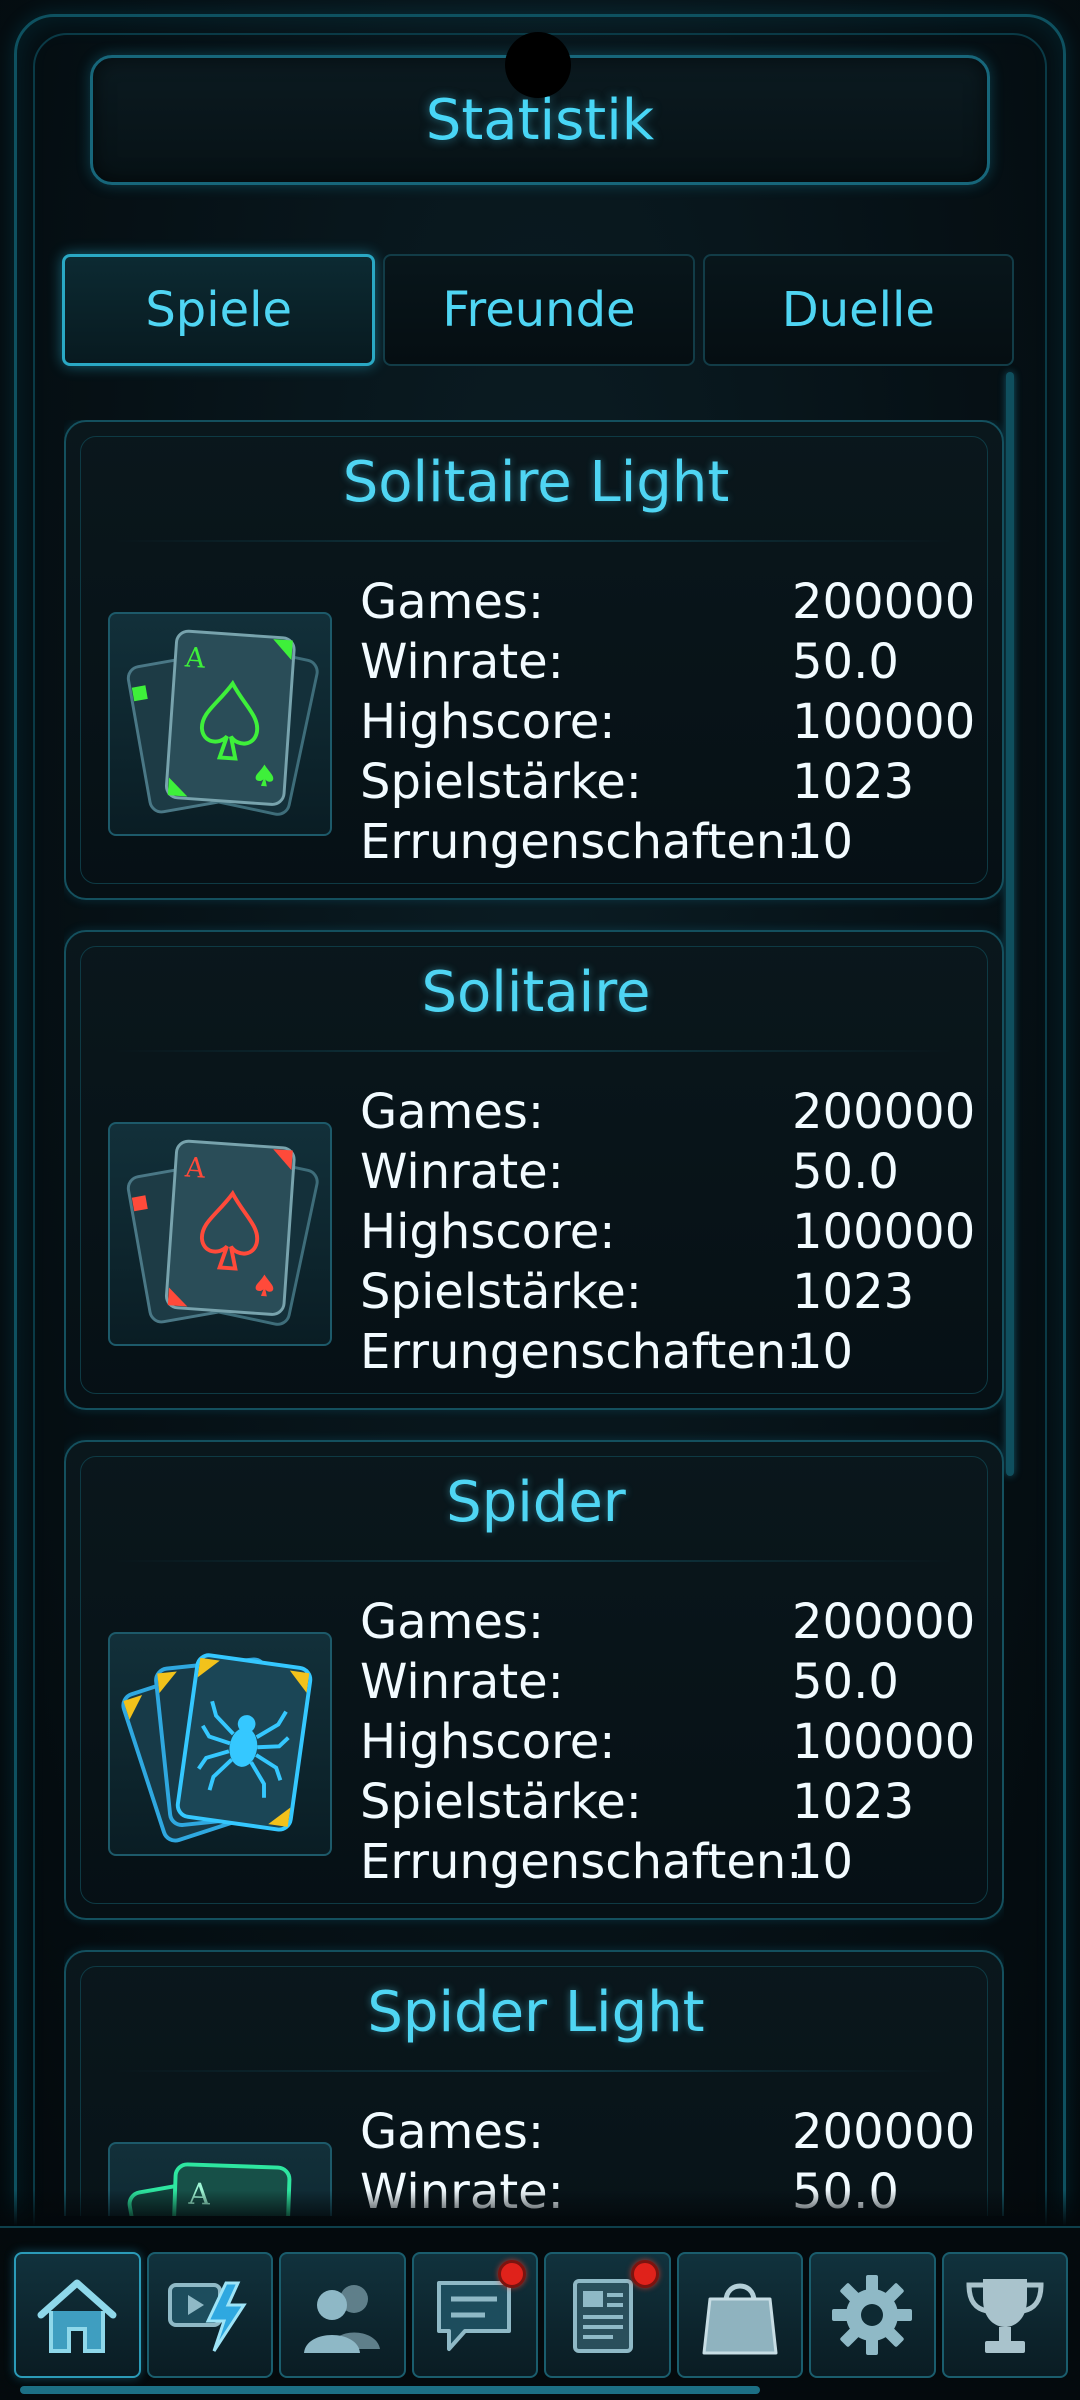  What do you see at coordinates (474, 2315) in the screenshot?
I see `nav-messages` at bounding box center [474, 2315].